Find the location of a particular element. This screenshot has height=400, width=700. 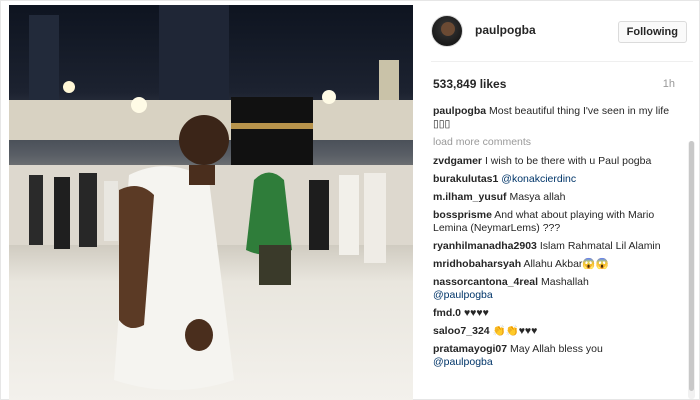

load-more-comments: load more comments is located at coordinates (557, 142).